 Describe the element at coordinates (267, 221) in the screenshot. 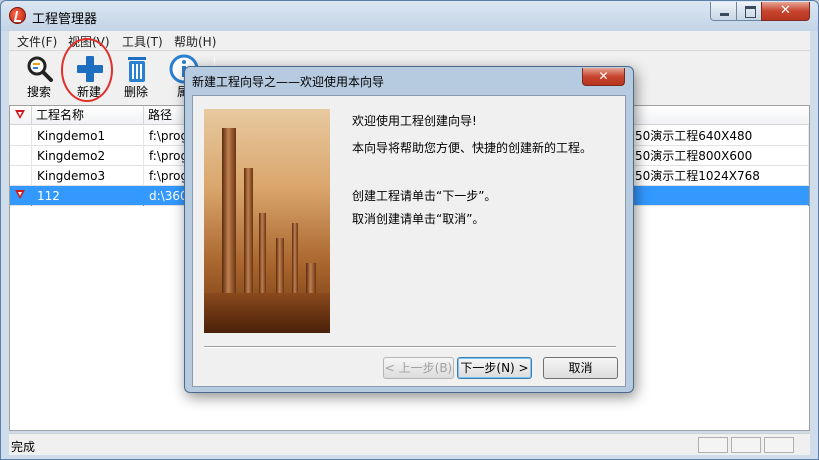

I see `refinery-image` at that location.